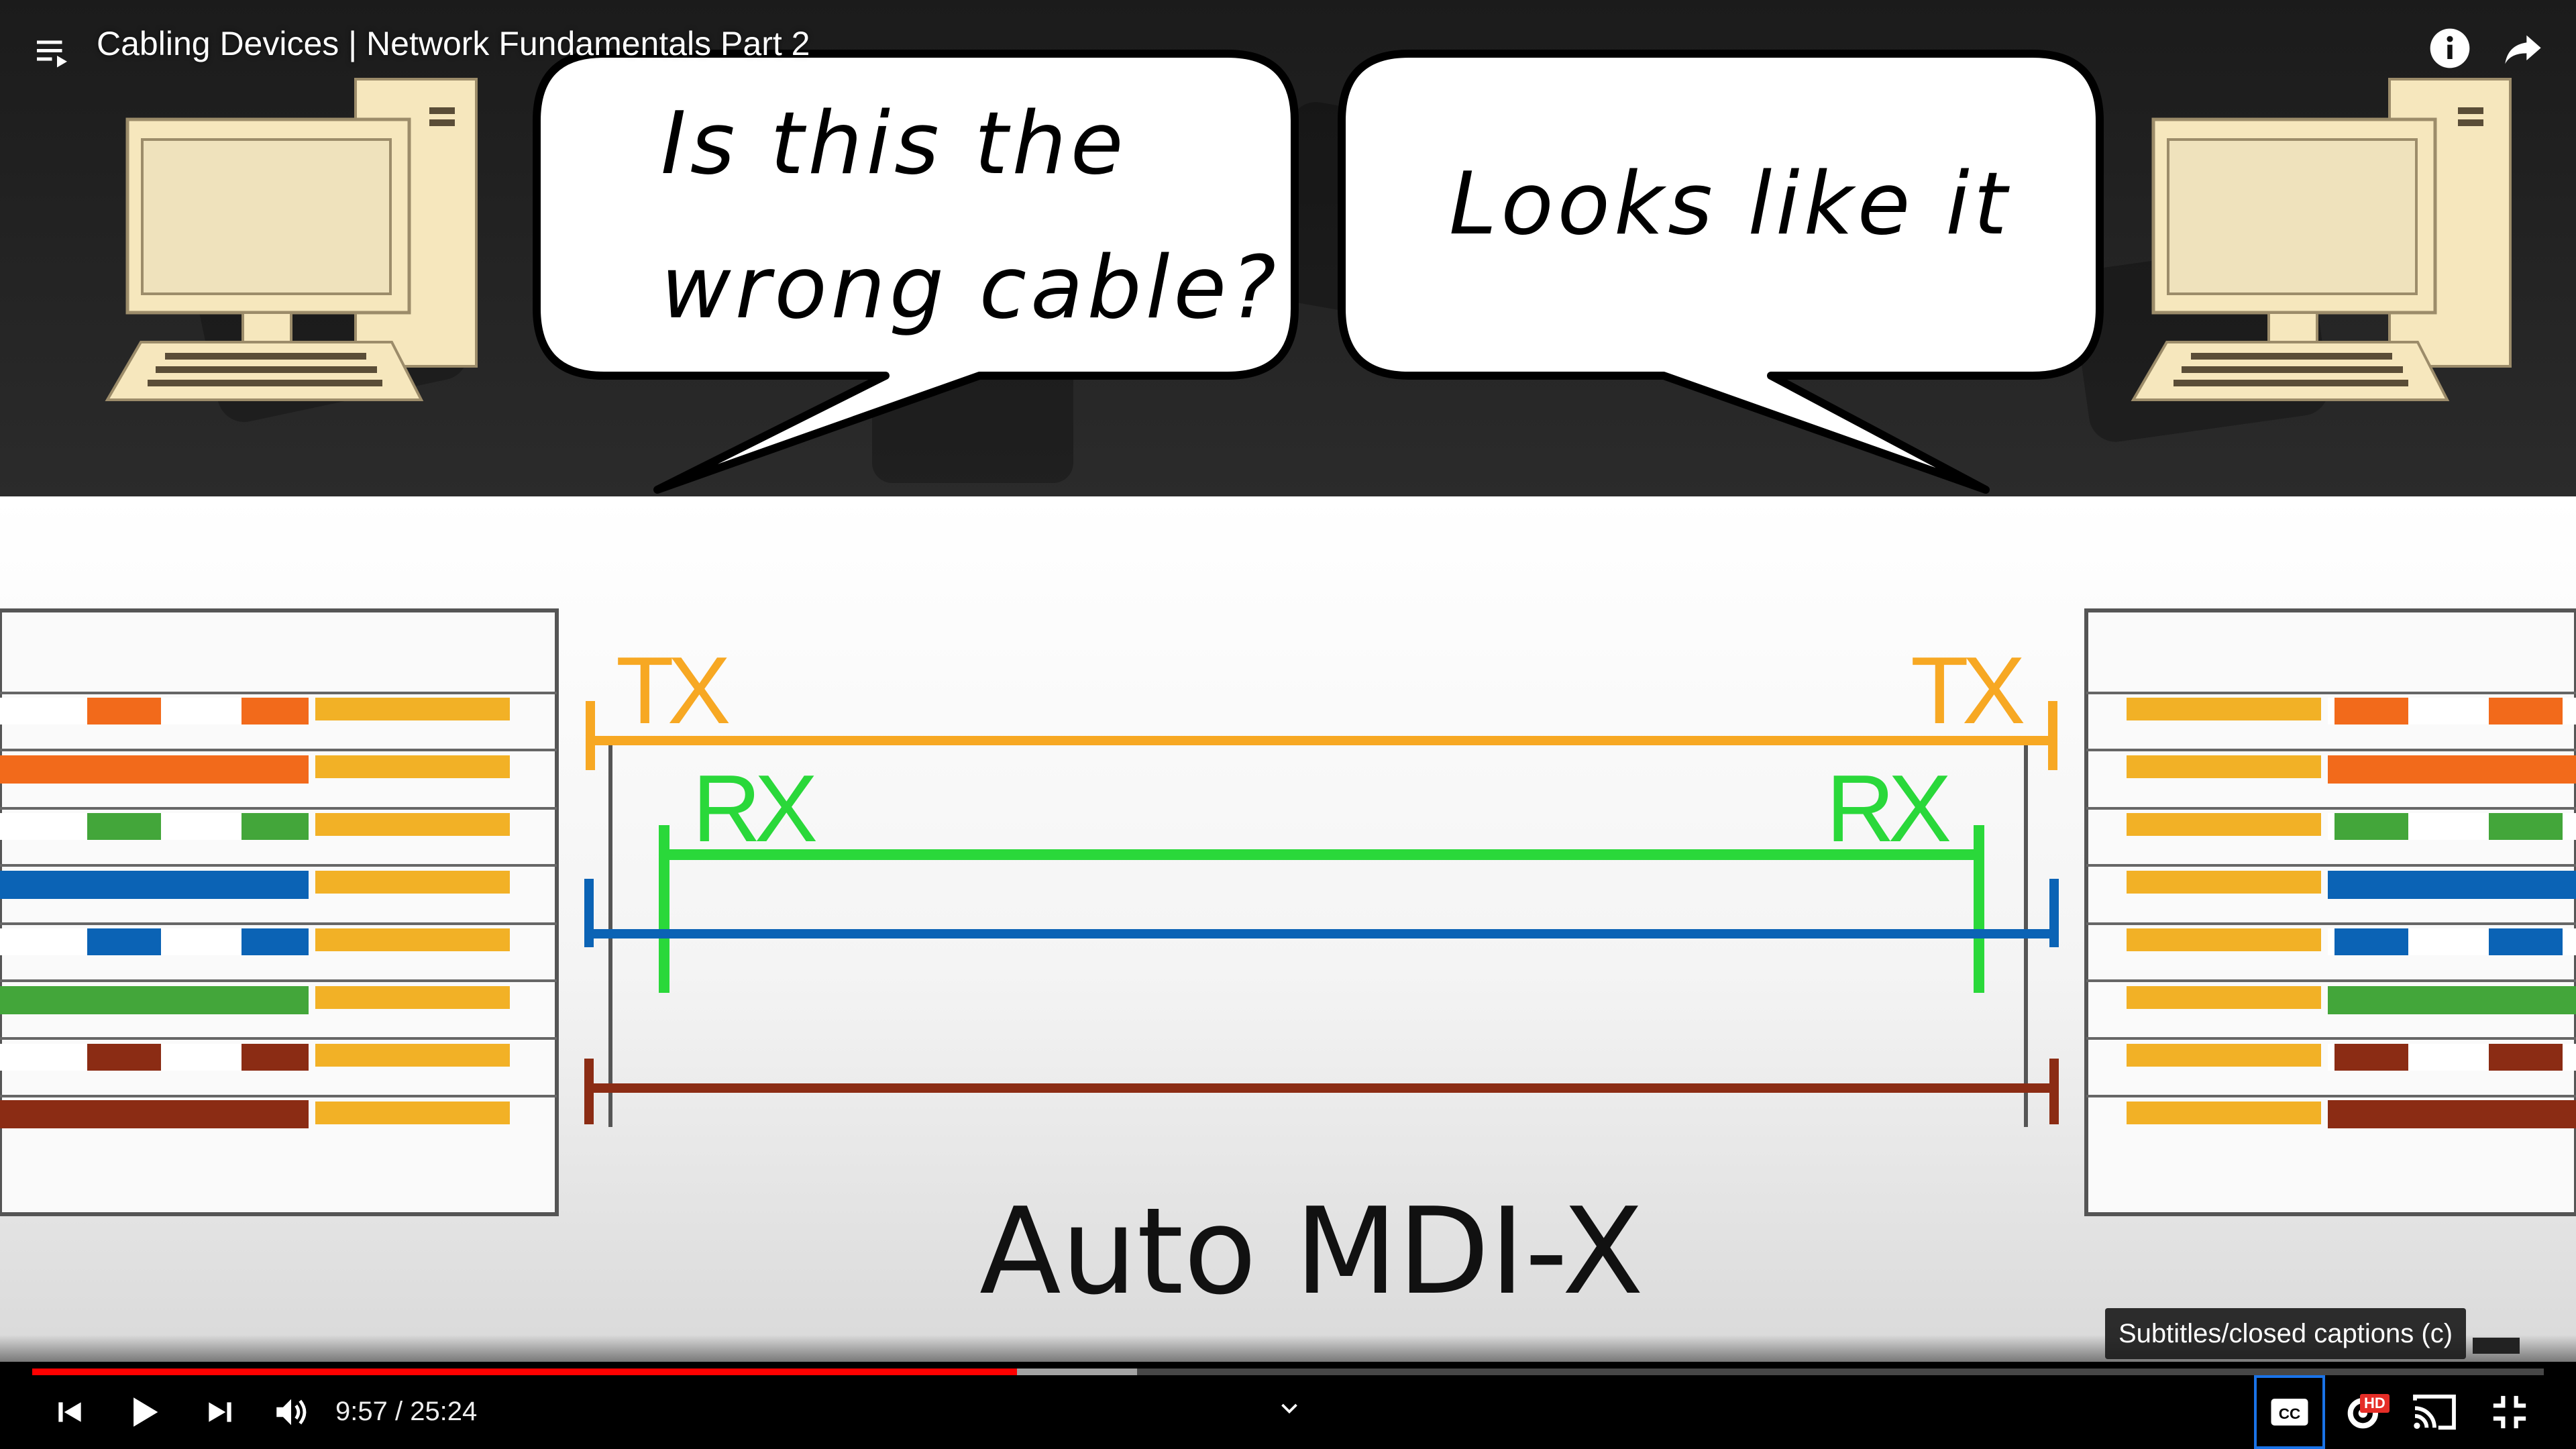  What do you see at coordinates (524, 1371) in the screenshot?
I see `progress-played` at bounding box center [524, 1371].